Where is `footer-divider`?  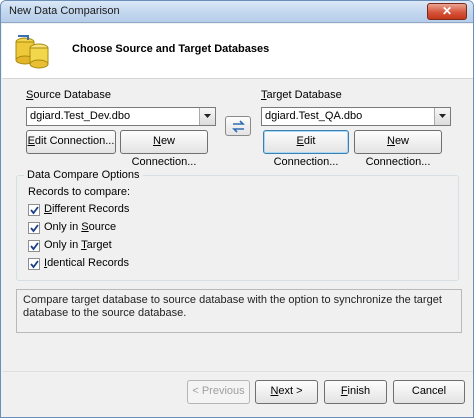
footer-divider is located at coordinates (237, 371).